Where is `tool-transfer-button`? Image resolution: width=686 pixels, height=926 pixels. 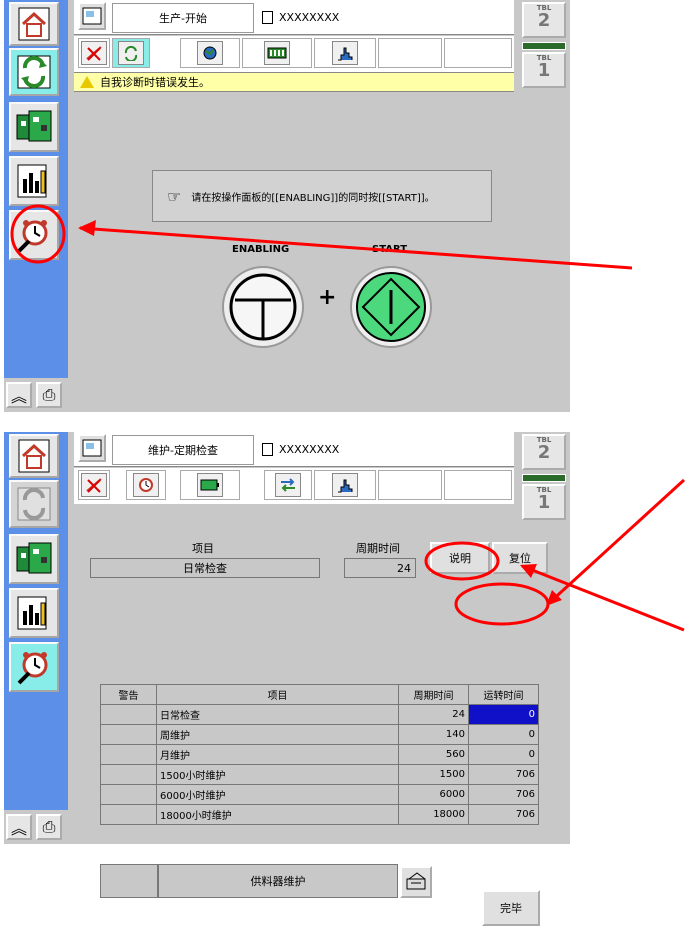 tool-transfer-button is located at coordinates (288, 485).